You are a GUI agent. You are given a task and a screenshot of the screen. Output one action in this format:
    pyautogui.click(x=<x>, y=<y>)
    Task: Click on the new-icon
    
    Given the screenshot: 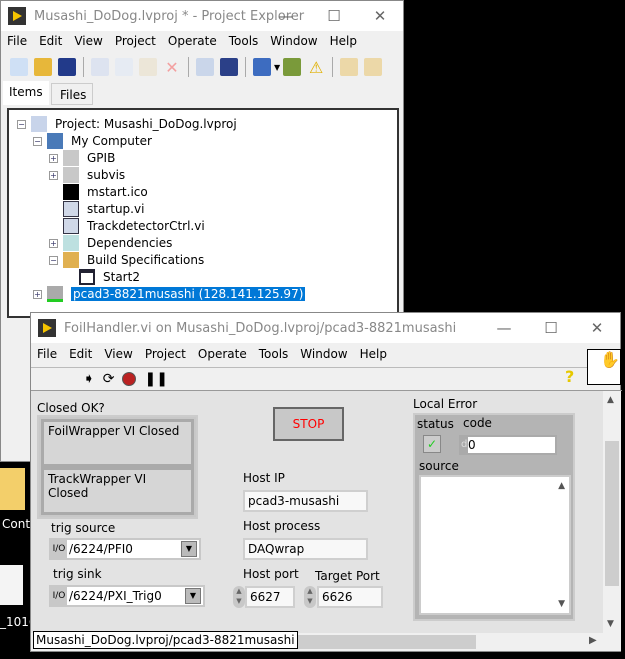 What is the action you would take?
    pyautogui.click(x=19, y=67)
    